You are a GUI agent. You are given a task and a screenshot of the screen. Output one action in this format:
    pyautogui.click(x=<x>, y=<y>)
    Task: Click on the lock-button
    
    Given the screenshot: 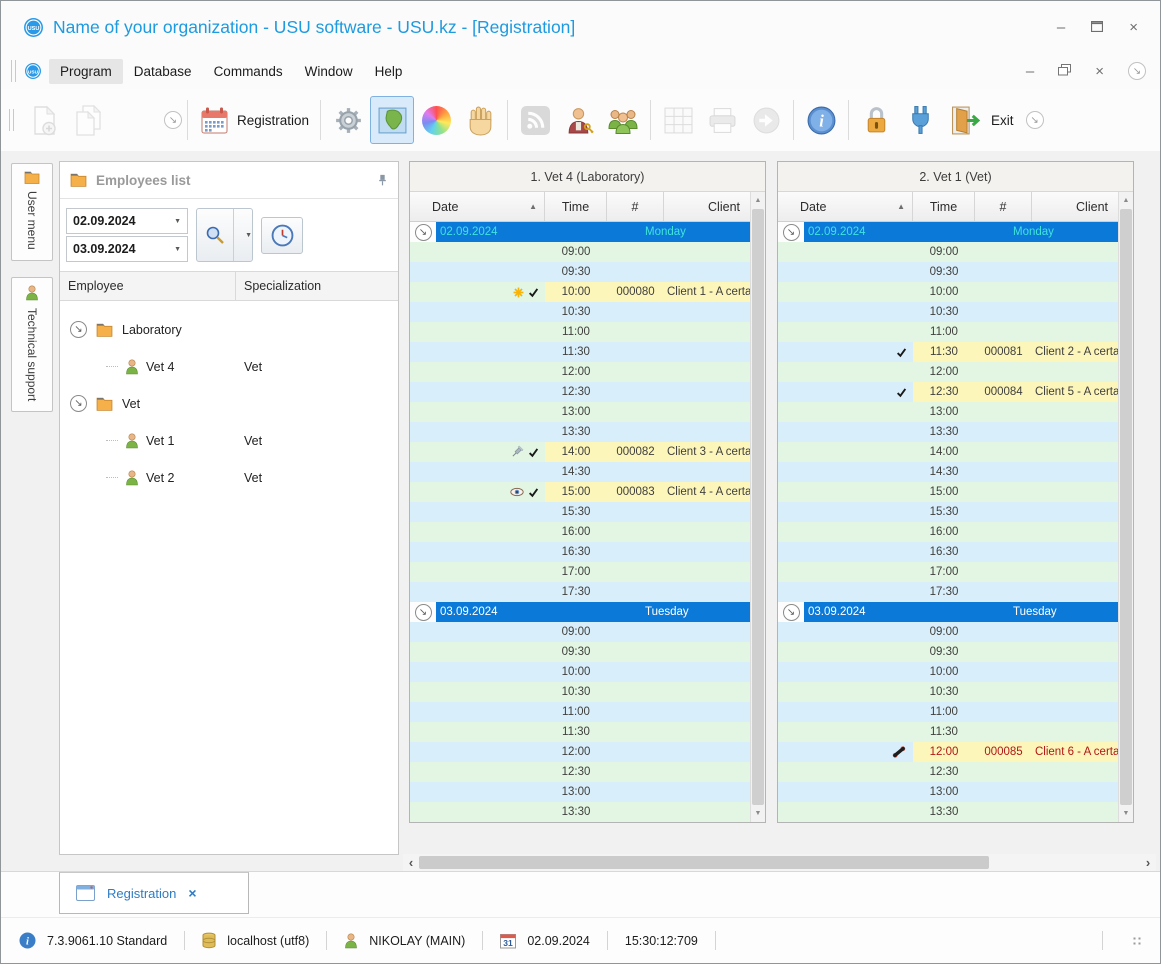 What is the action you would take?
    pyautogui.click(x=876, y=120)
    